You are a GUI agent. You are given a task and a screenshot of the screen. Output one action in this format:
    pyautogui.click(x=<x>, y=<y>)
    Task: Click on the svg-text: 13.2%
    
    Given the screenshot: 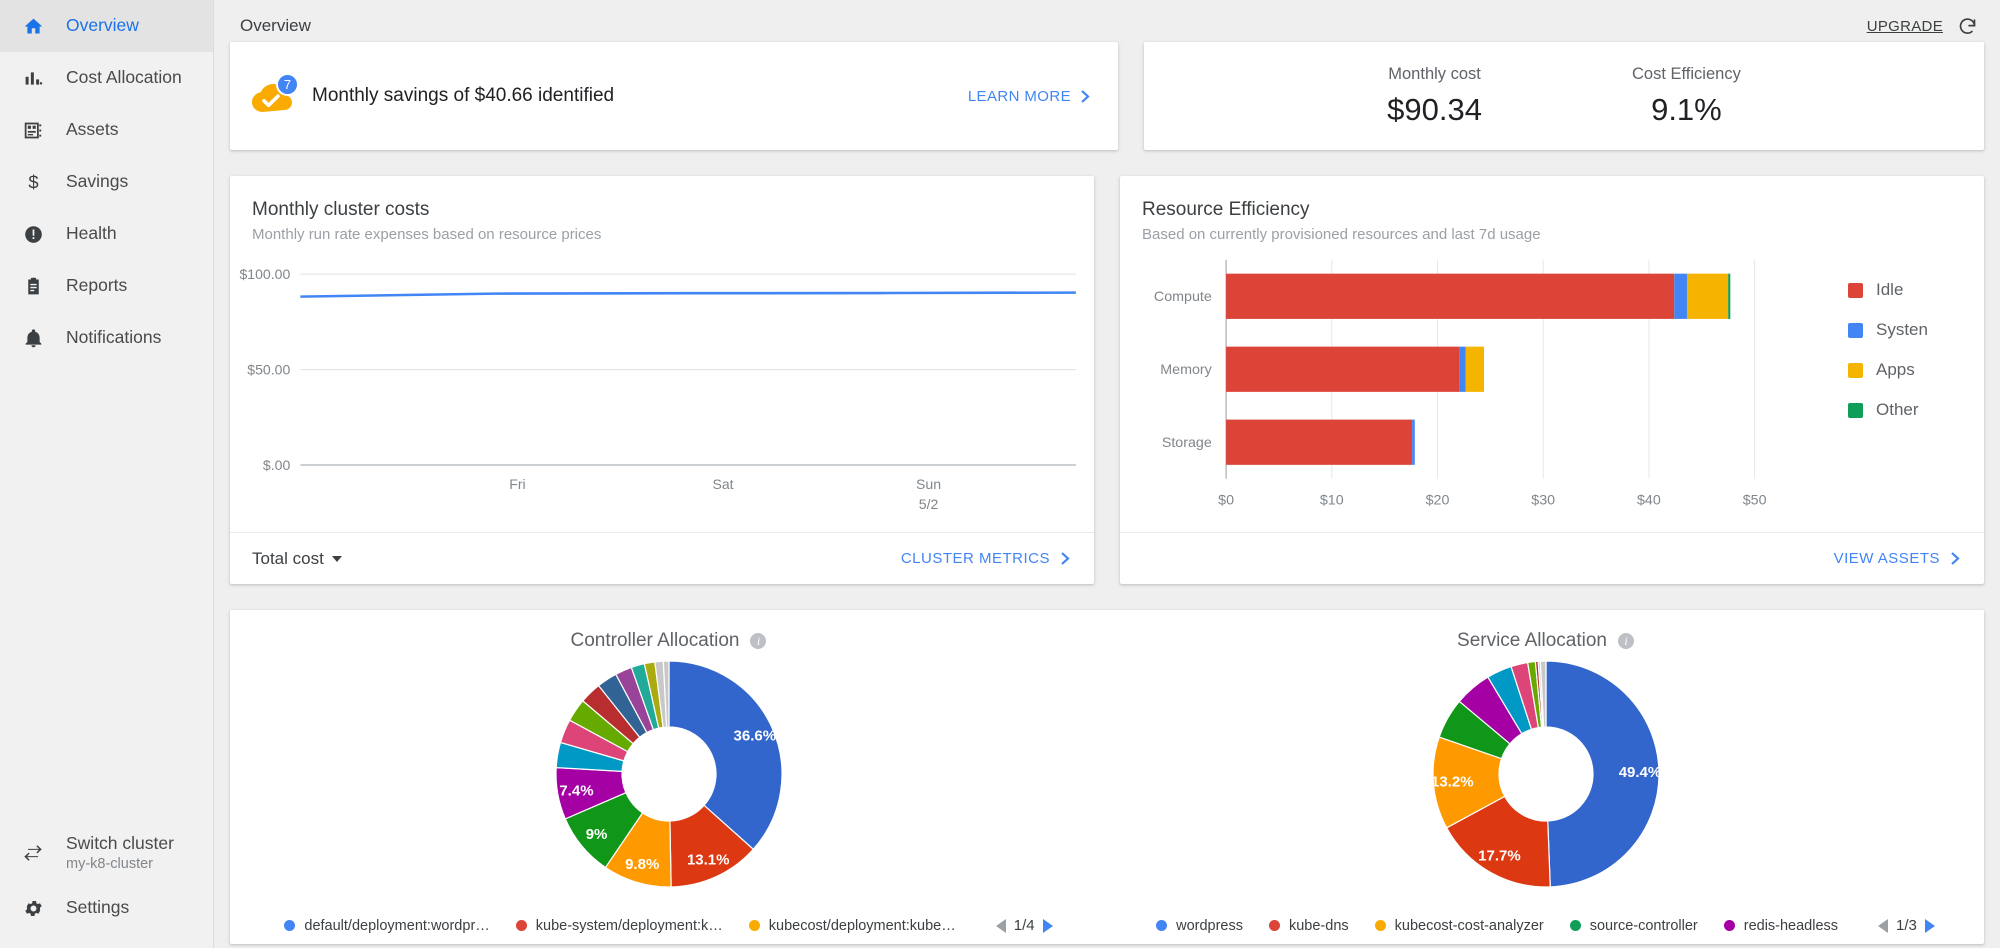 What is the action you would take?
    pyautogui.click(x=1452, y=782)
    